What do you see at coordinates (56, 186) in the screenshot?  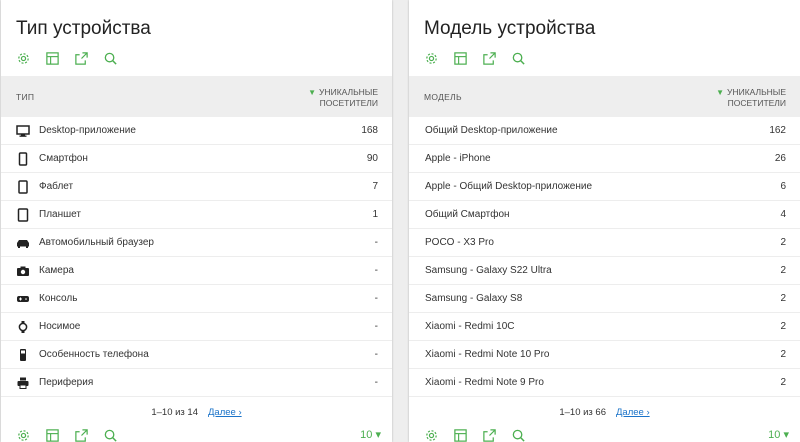 I see `row-label: Фаблет` at bounding box center [56, 186].